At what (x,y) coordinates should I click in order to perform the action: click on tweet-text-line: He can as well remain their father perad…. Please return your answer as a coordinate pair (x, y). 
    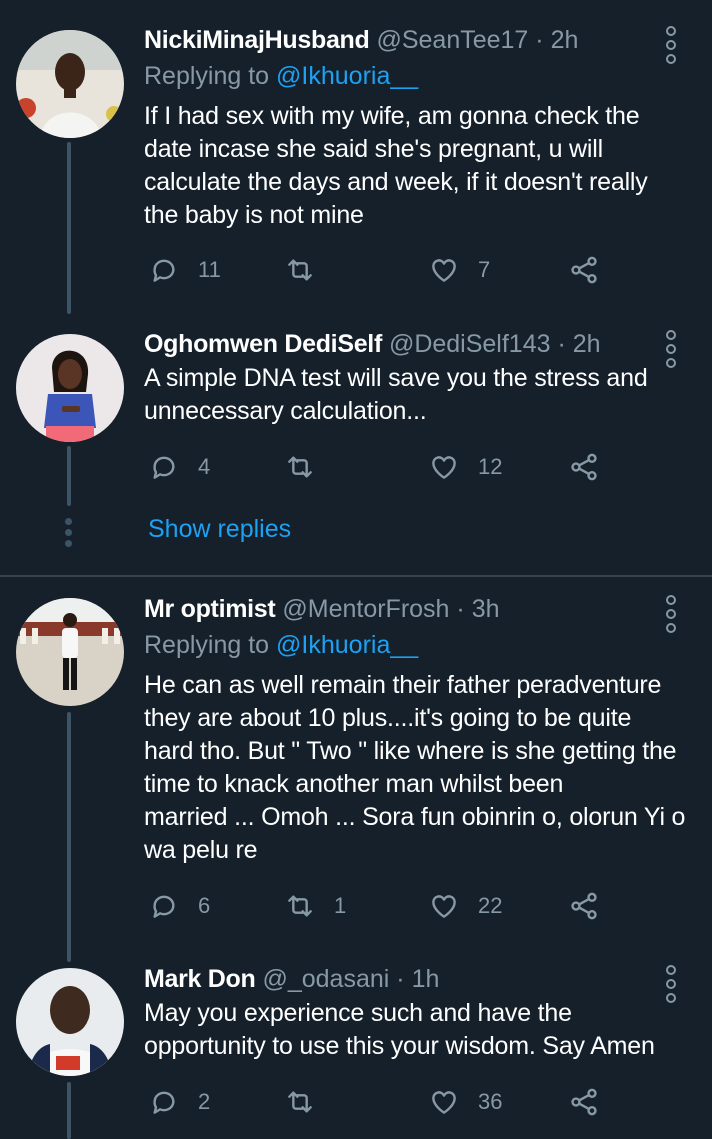
    Looking at the image, I should click on (403, 685).